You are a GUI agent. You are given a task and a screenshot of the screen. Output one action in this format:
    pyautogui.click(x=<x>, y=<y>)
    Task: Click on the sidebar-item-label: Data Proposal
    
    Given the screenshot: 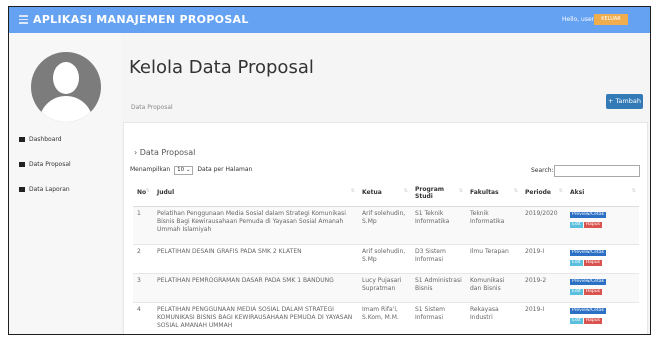 What is the action you would take?
    pyautogui.click(x=50, y=164)
    